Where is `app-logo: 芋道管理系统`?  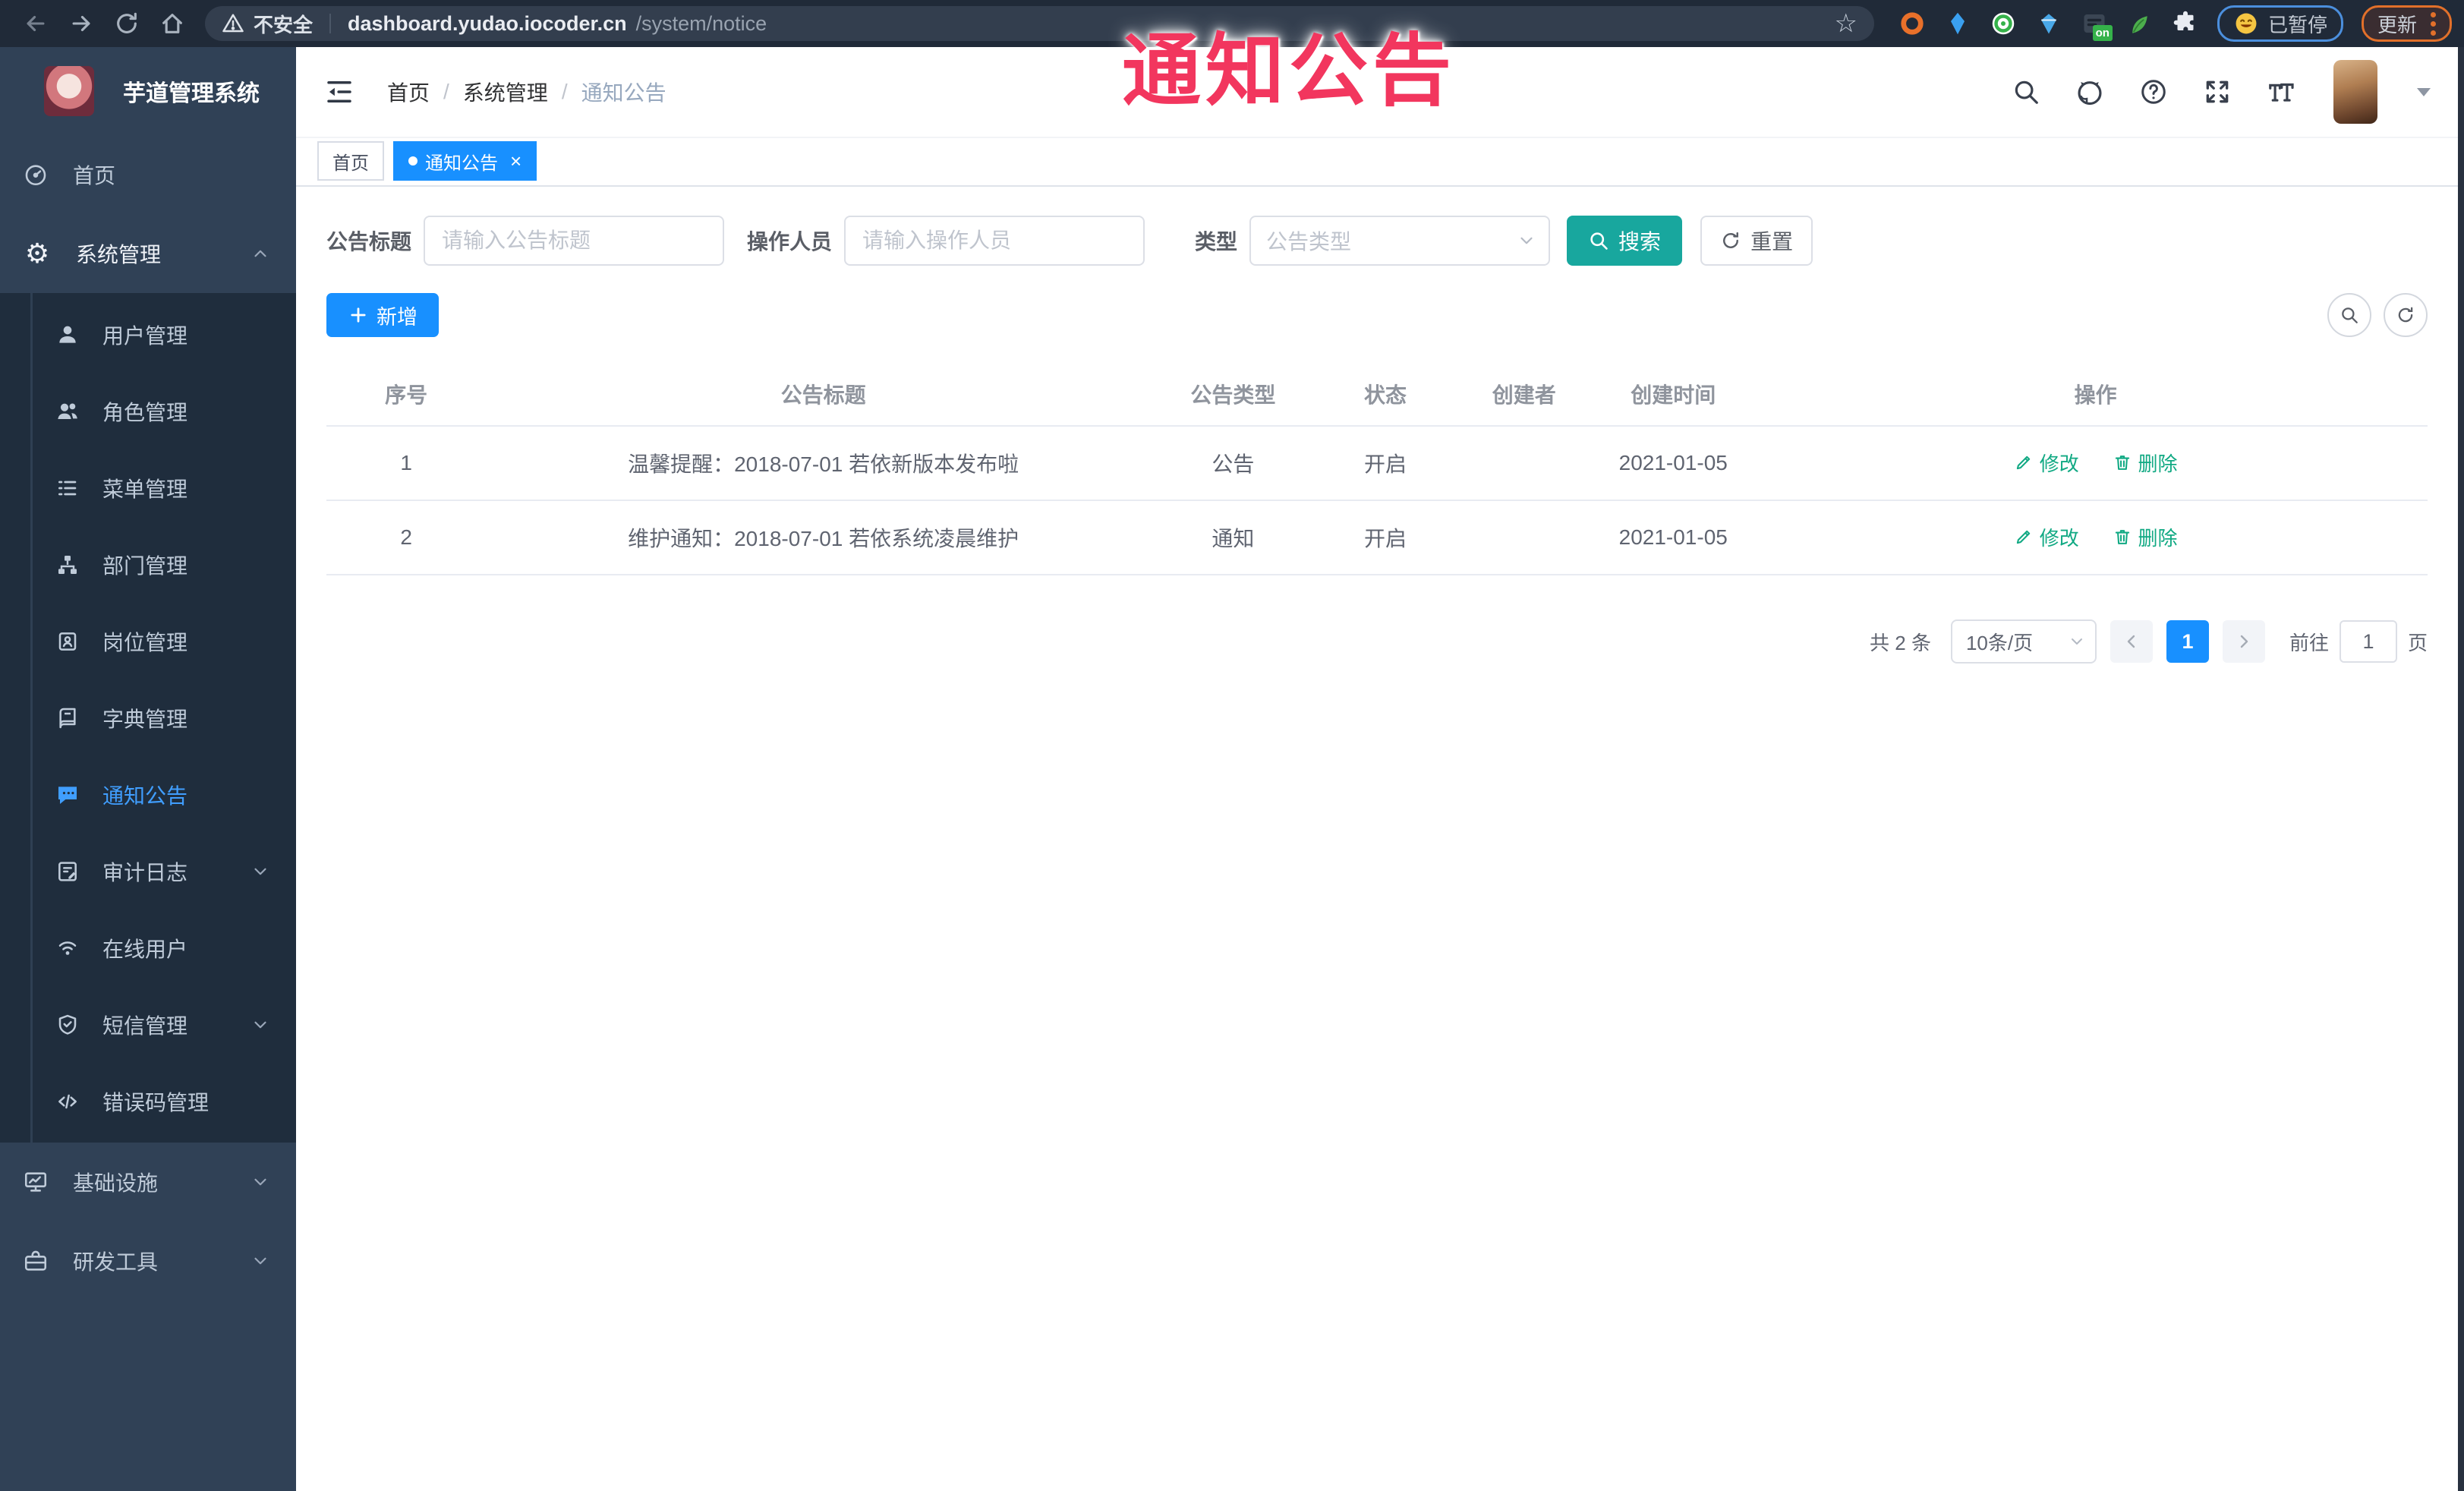 app-logo: 芋道管理系统 is located at coordinates (148, 91).